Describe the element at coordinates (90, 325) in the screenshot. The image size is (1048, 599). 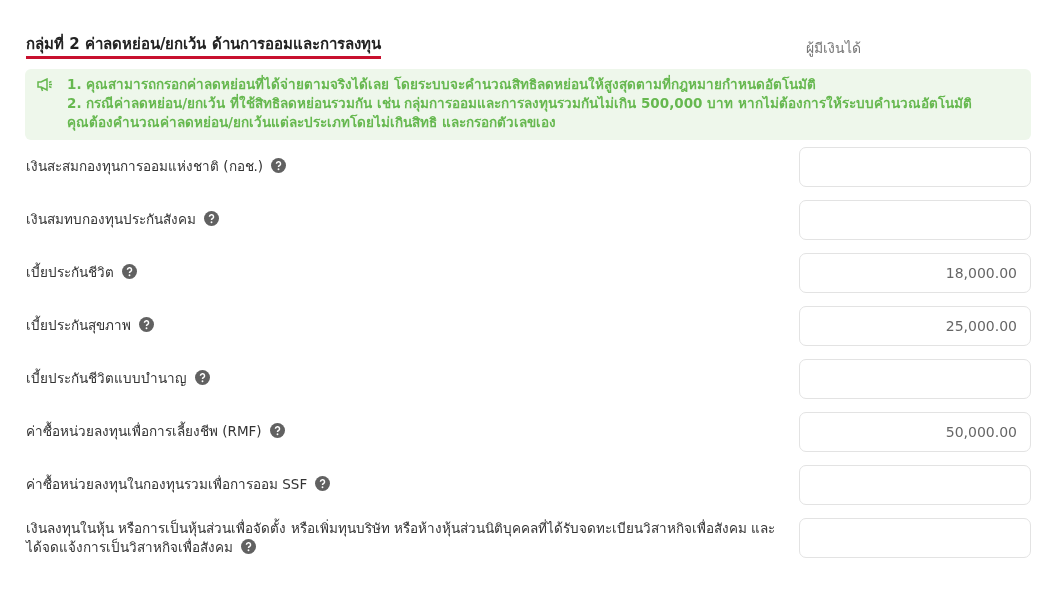
I see `field-label: เบี้ยประกันสุขภาพ` at that location.